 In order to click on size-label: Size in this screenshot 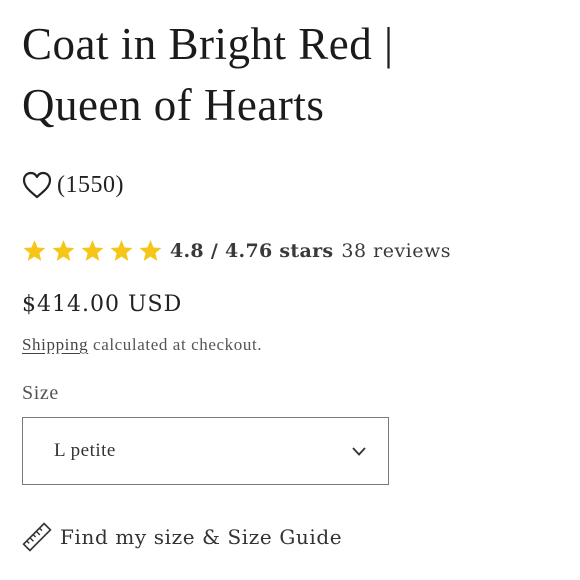, I will do `click(40, 393)`.